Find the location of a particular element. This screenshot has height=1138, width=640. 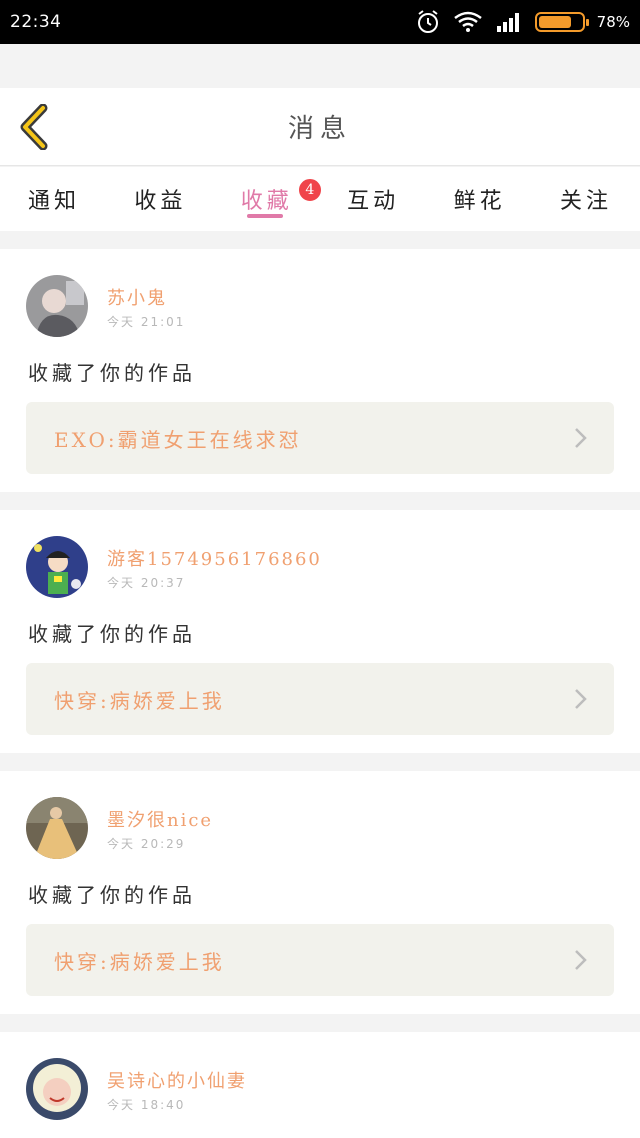

avatar-photo-icon is located at coordinates (57, 306).